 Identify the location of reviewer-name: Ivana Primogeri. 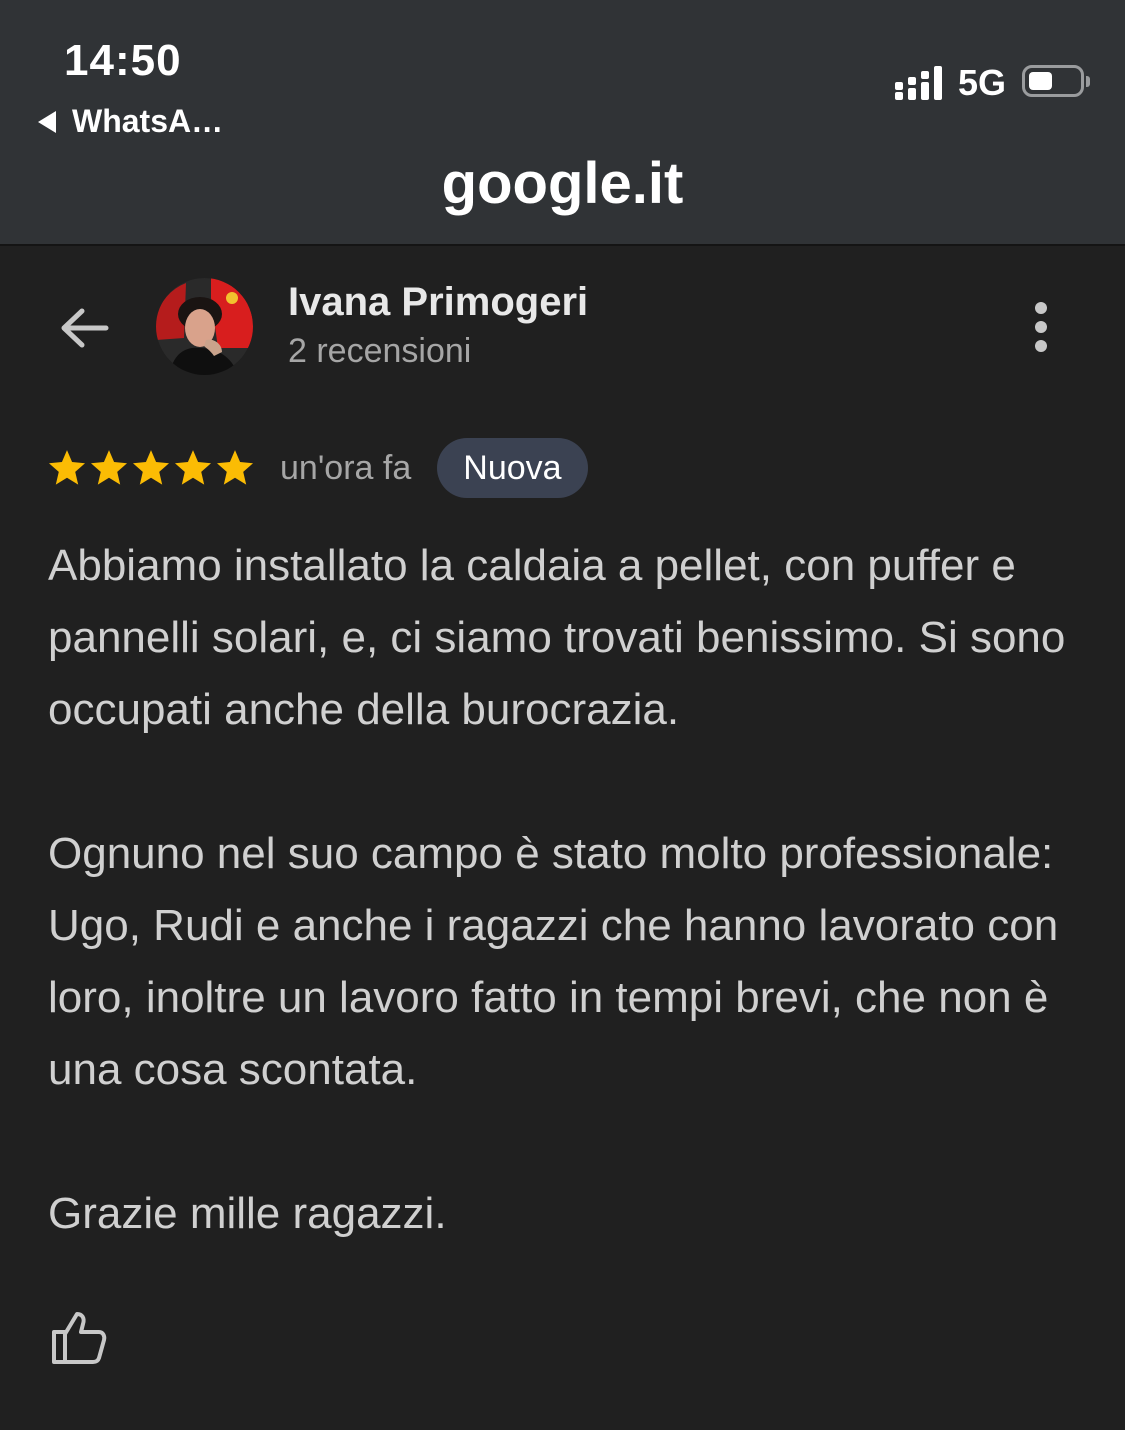
(438, 302).